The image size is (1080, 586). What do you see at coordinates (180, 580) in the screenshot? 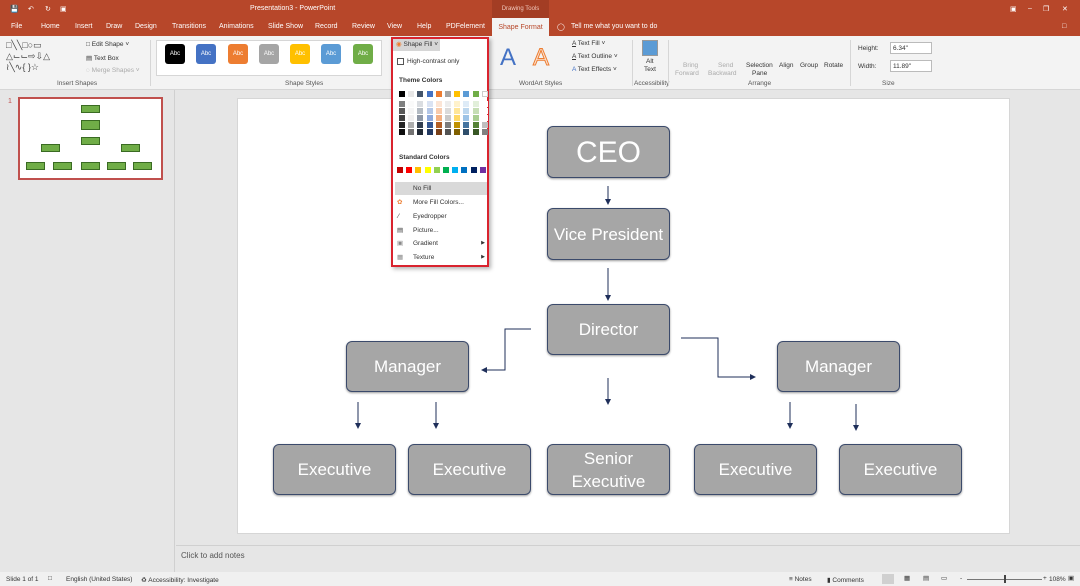
I see `accessibility-status: ♻ Accessibility: Investigate` at bounding box center [180, 580].